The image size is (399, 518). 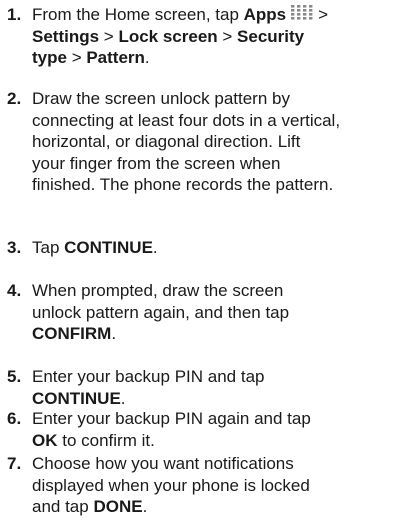 What do you see at coordinates (199, 248) in the screenshot?
I see `step-item: 3. Tap CONTINUE.` at bounding box center [199, 248].